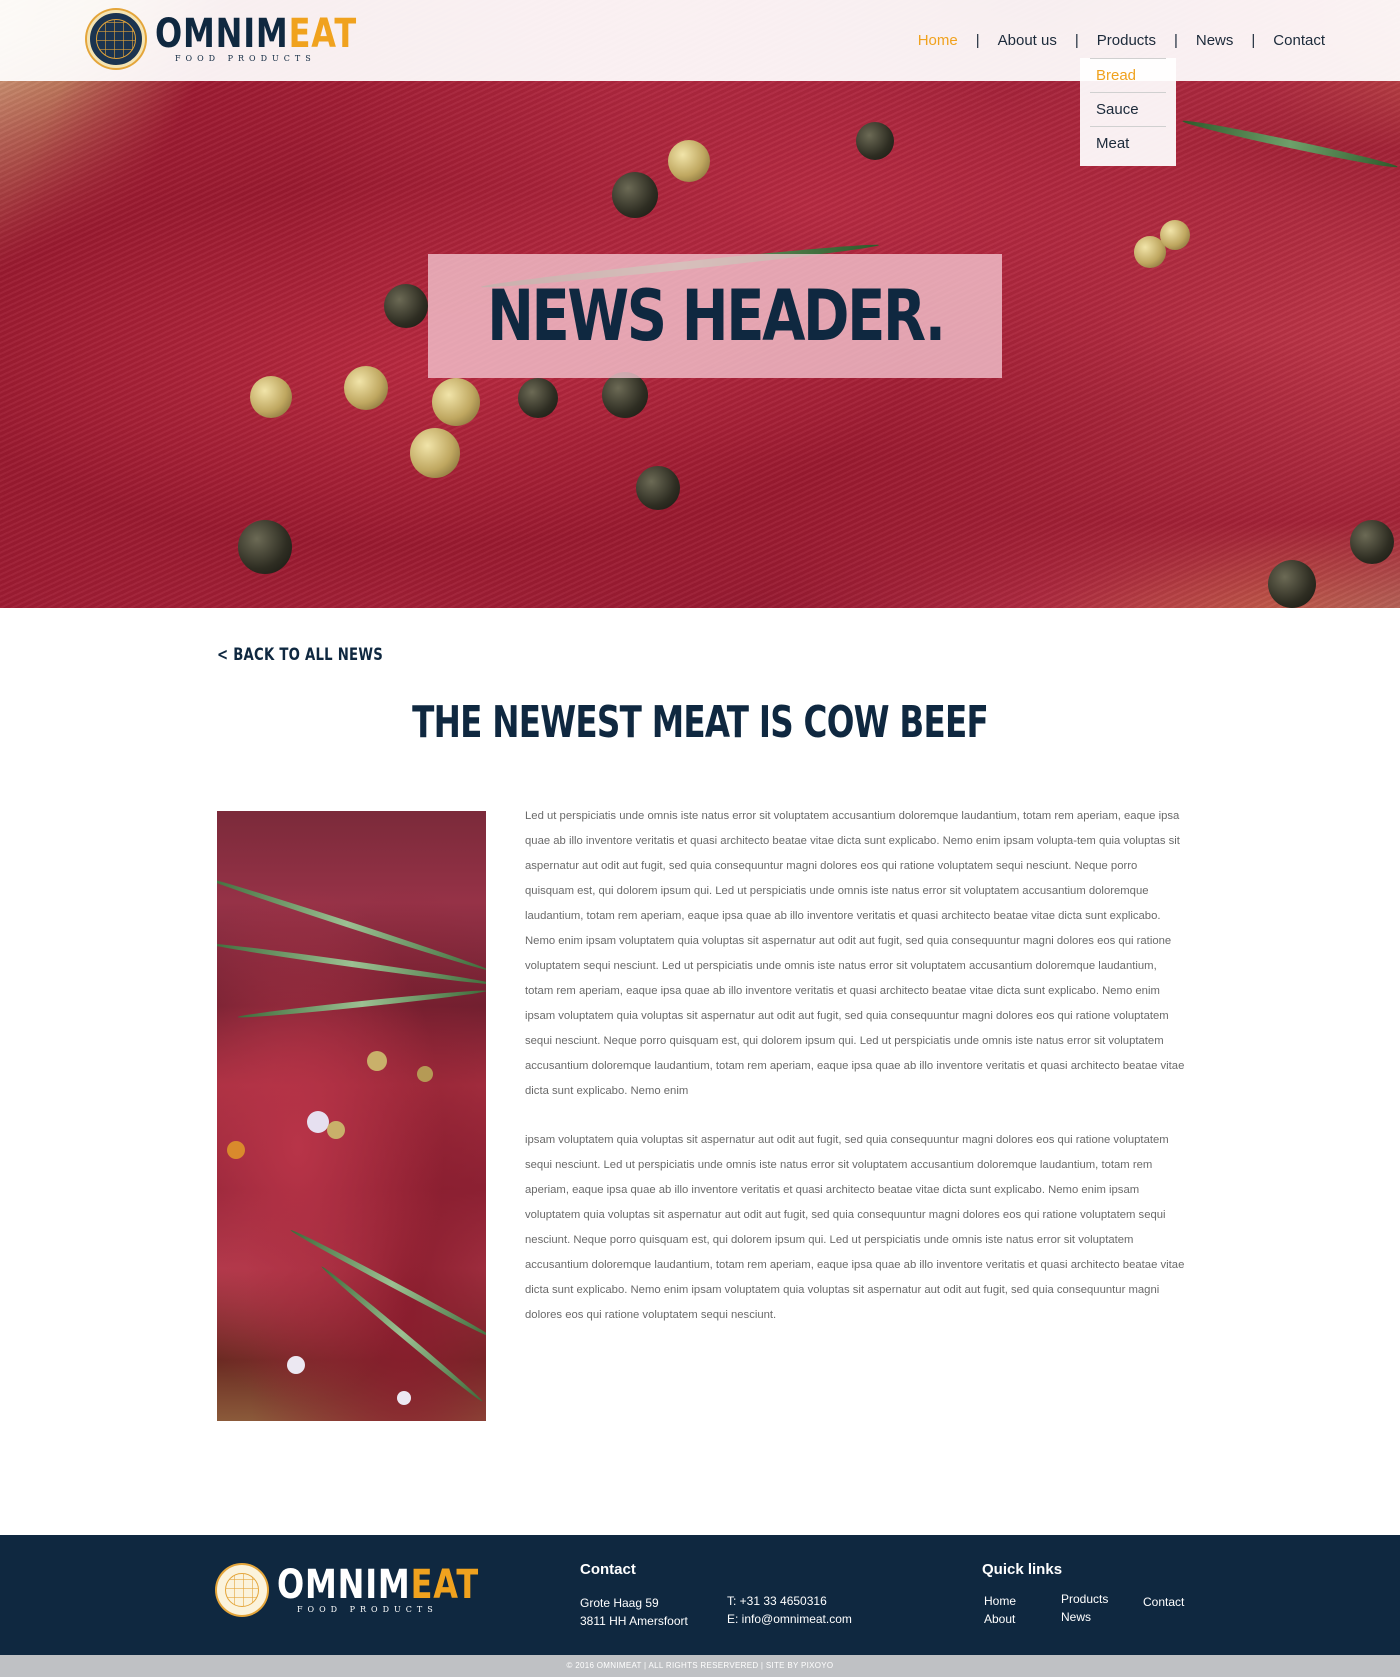 This screenshot has width=1400, height=1677. I want to click on article-title-text: THE NEWEST MEAT IS COW BEEF, so click(700, 722).